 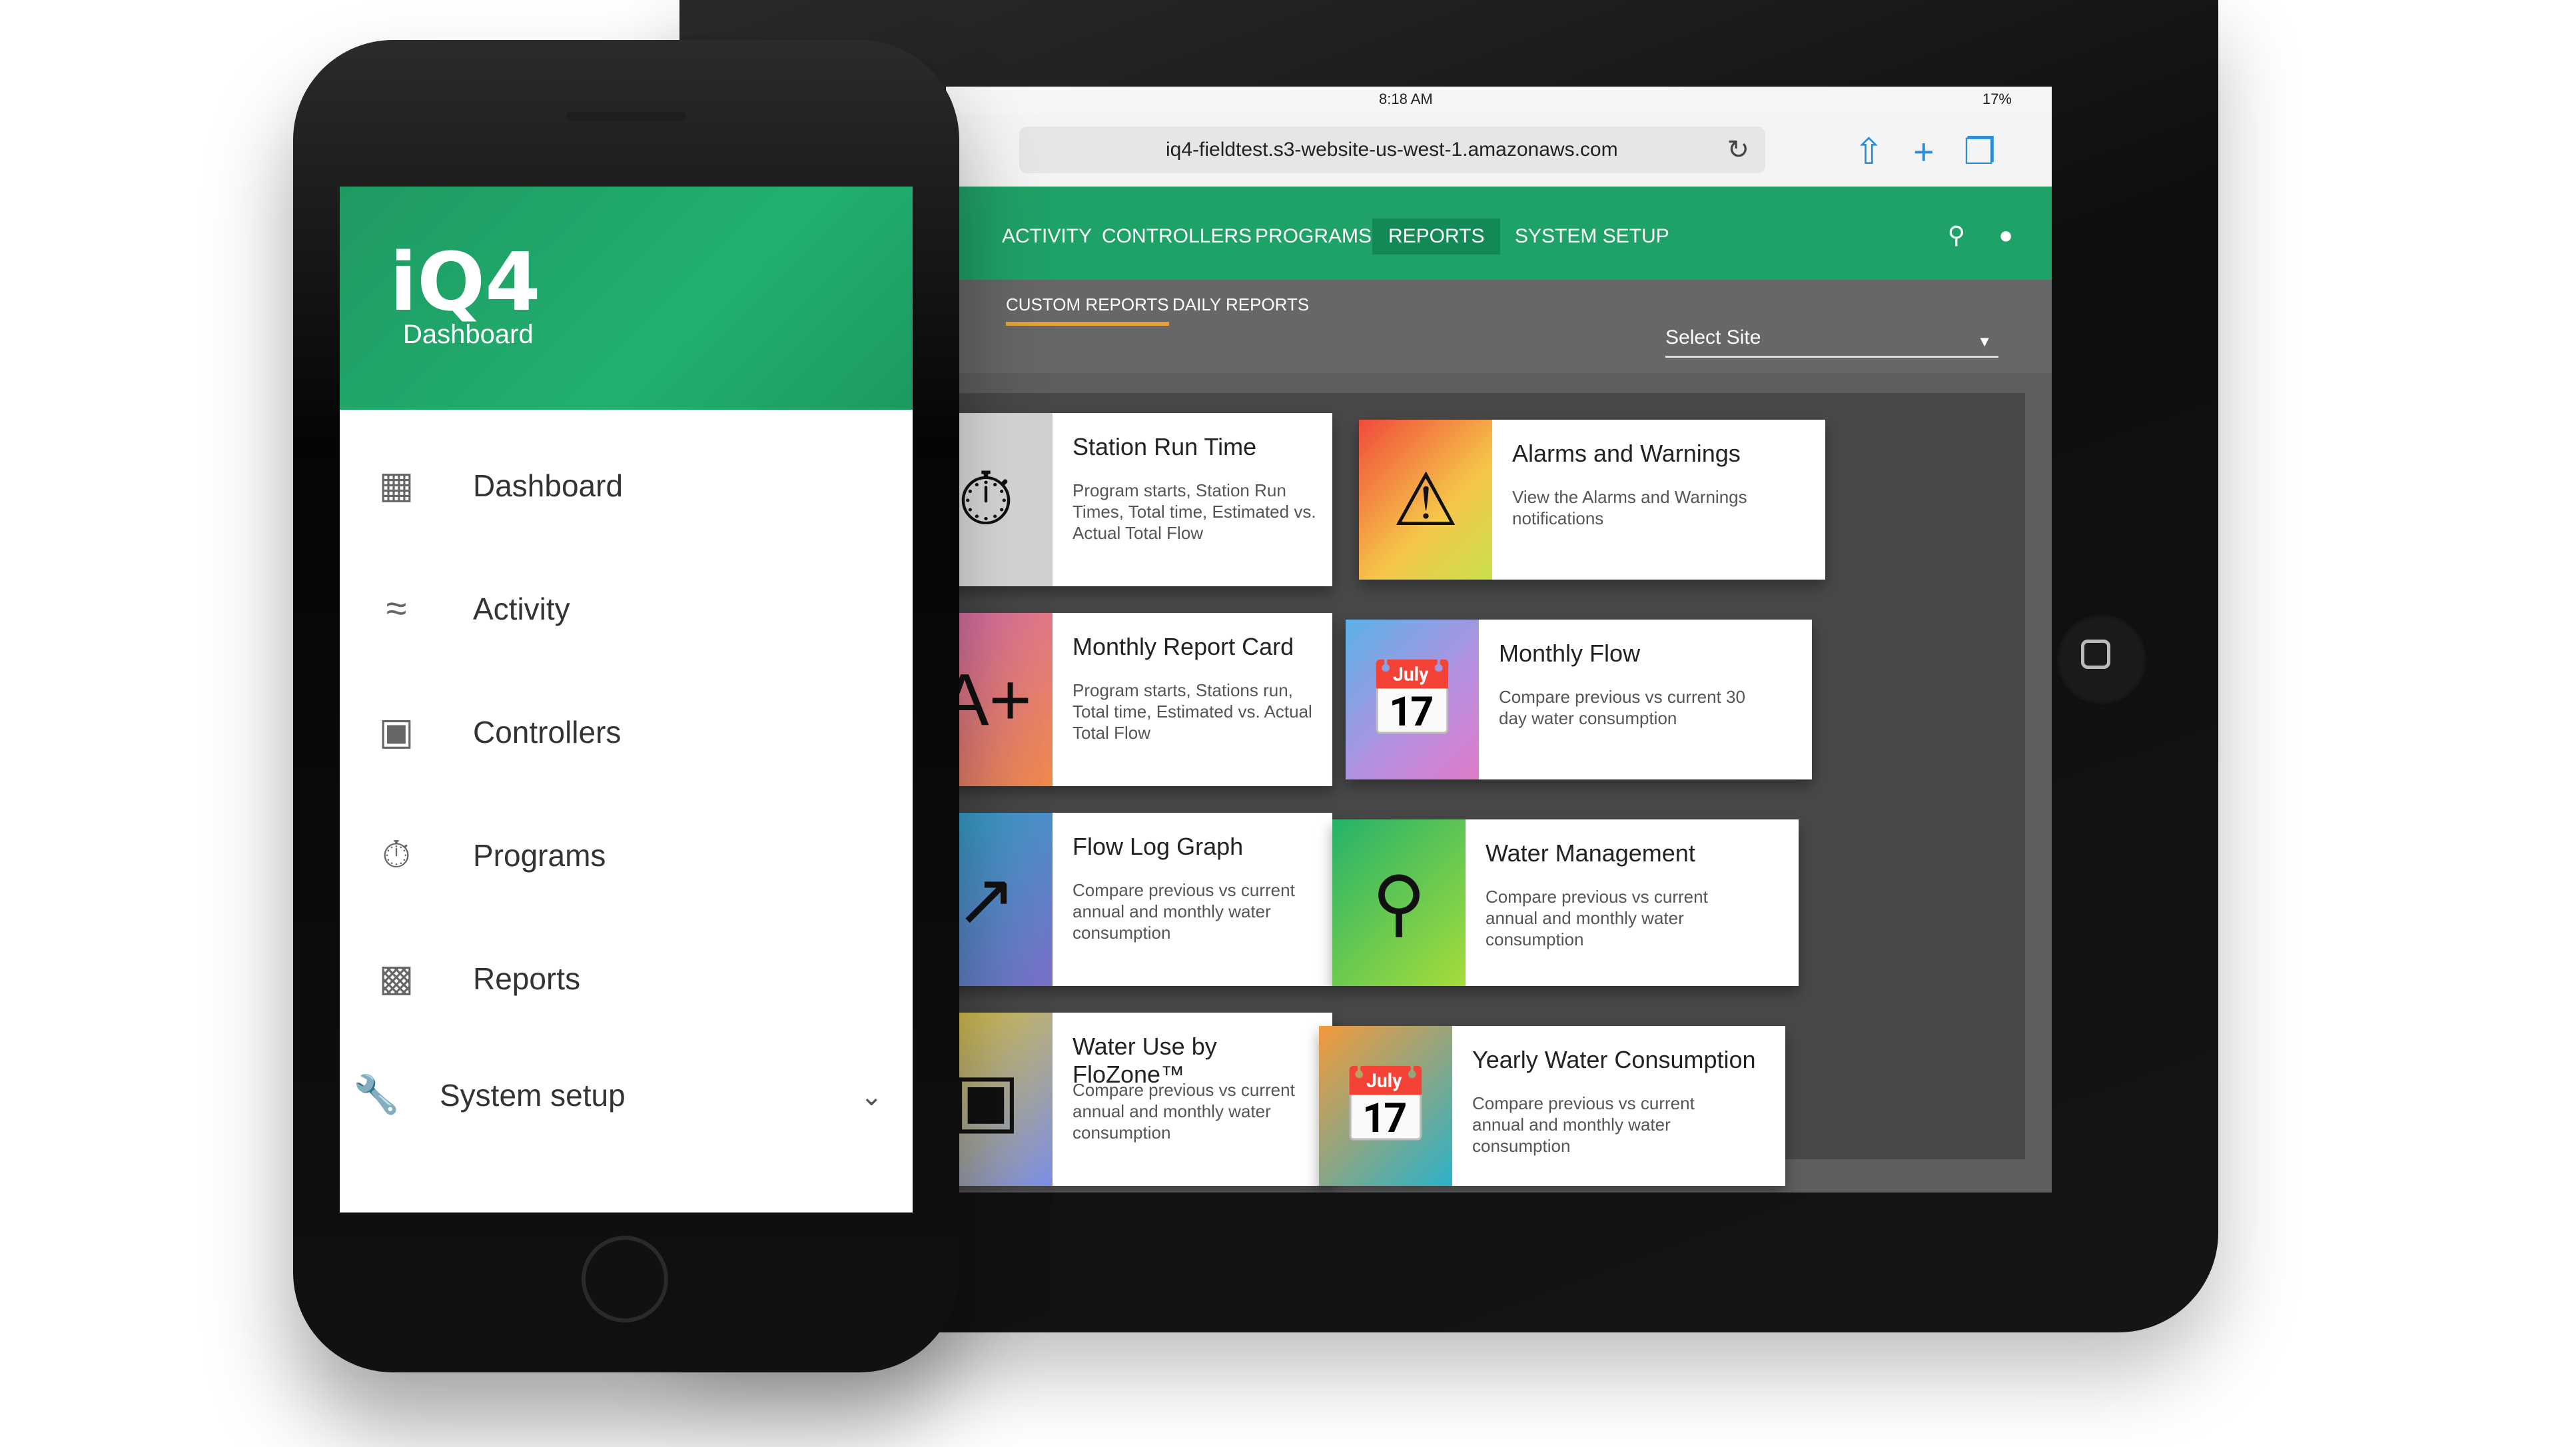 What do you see at coordinates (625, 1279) in the screenshot?
I see `phone-home-button` at bounding box center [625, 1279].